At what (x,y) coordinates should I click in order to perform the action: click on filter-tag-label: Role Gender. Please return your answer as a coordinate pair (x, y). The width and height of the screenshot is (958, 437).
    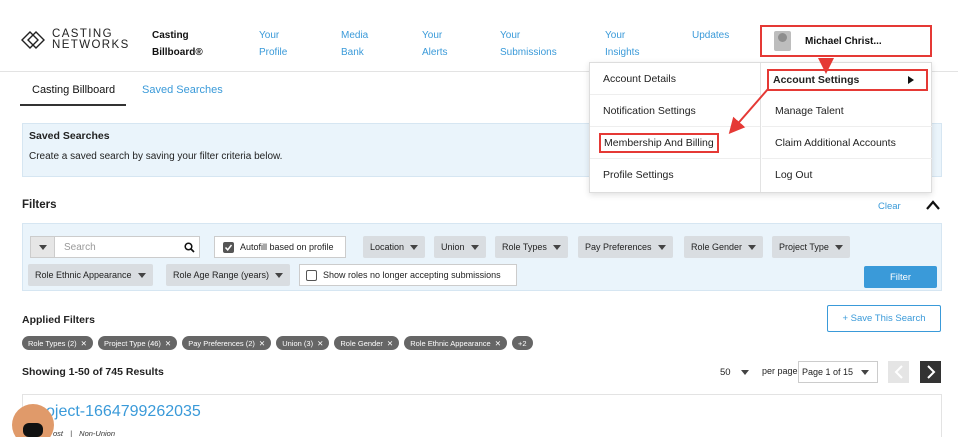
    Looking at the image, I should click on (361, 343).